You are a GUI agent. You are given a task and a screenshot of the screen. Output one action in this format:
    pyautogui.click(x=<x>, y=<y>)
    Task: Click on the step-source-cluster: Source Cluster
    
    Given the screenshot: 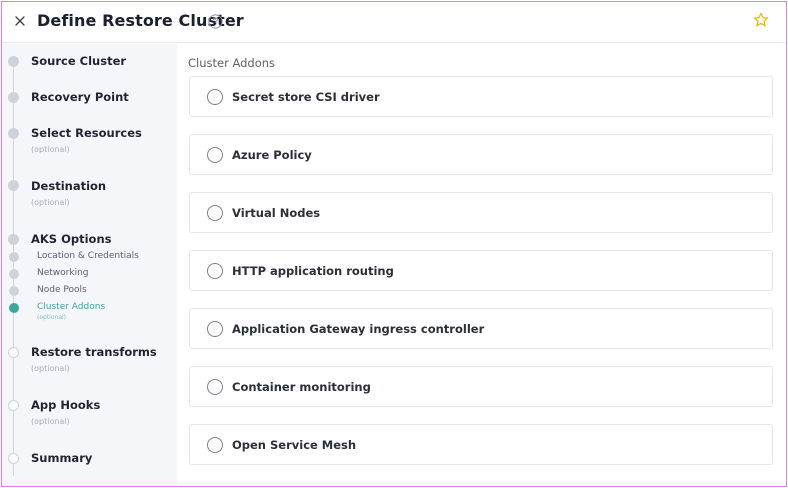 What is the action you would take?
    pyautogui.click(x=78, y=61)
    